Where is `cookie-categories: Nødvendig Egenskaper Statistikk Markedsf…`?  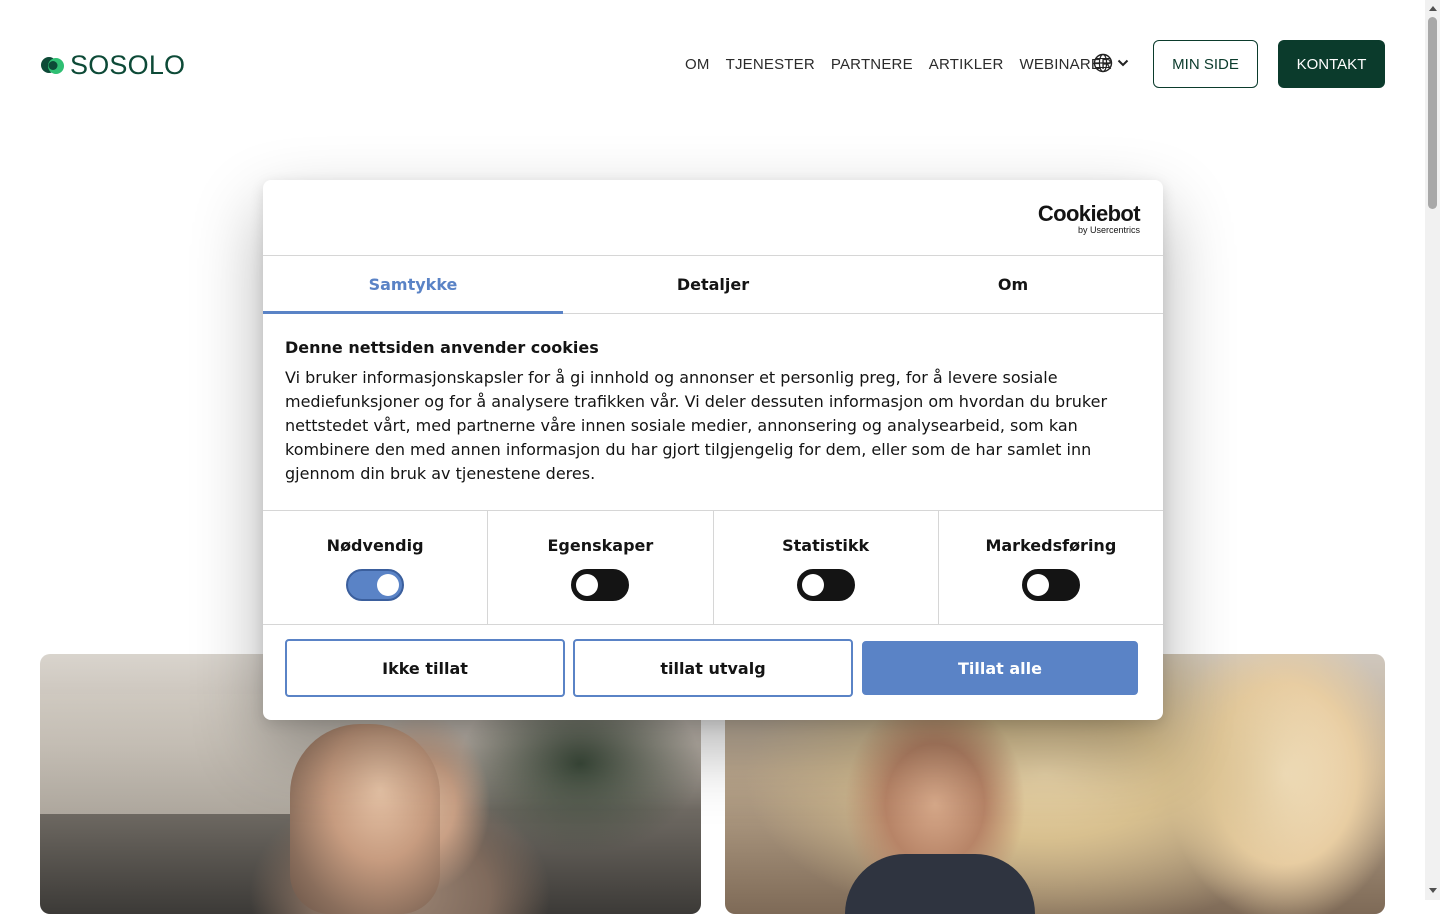 cookie-categories: Nødvendig Egenskaper Statistikk Markedsf… is located at coordinates (713, 567).